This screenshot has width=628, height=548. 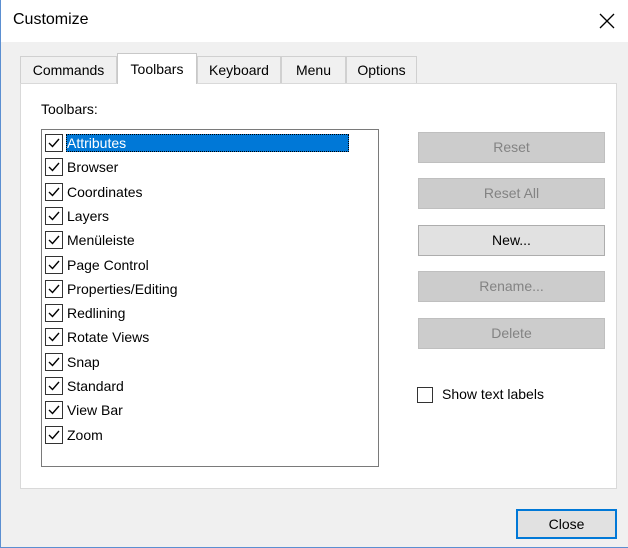 I want to click on toolbar-list-item: Attributes, so click(x=210, y=143).